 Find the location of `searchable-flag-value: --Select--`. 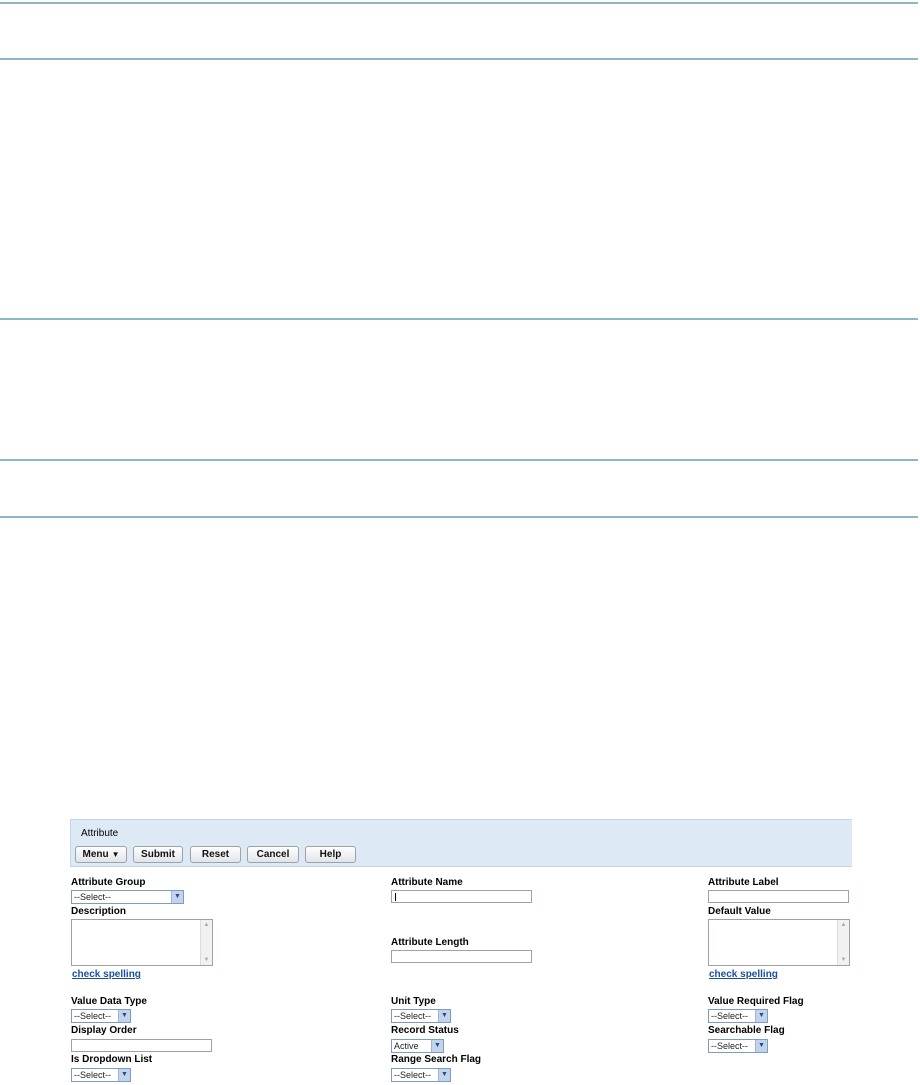

searchable-flag-value: --Select-- is located at coordinates (730, 1046).